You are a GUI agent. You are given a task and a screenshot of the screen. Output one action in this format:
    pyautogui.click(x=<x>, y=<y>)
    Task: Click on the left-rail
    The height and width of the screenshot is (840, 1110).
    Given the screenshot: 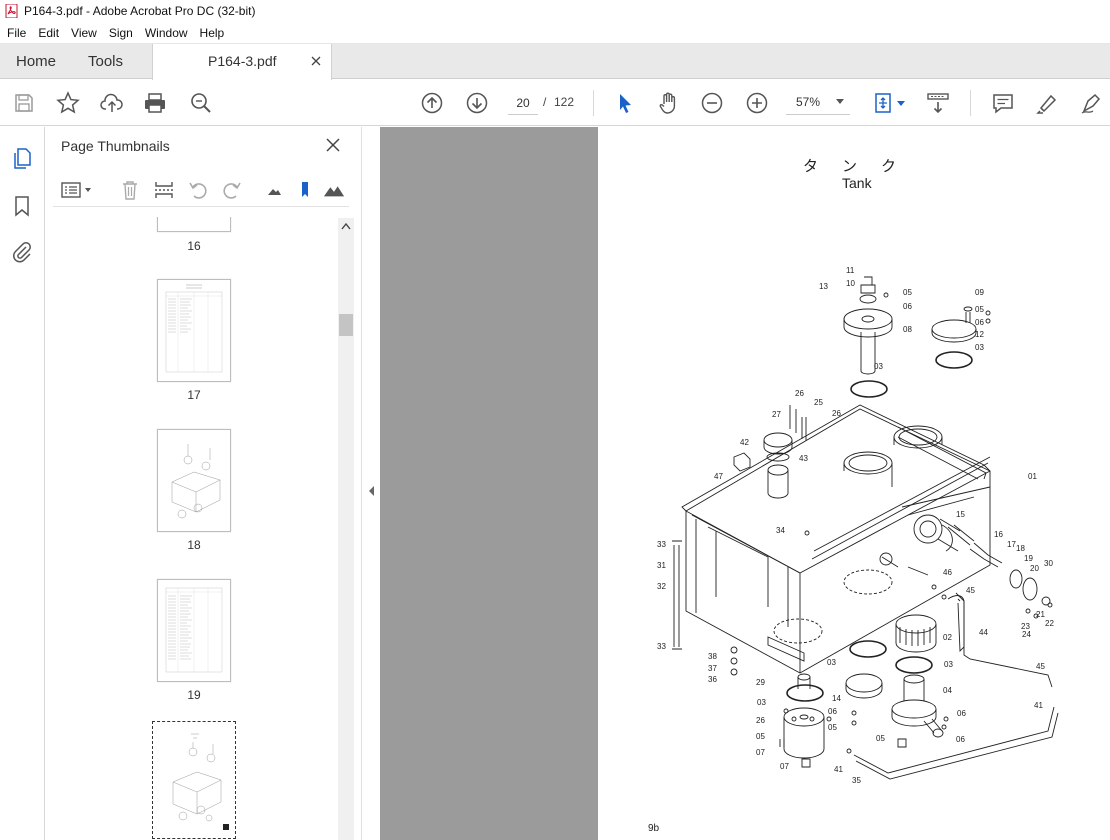 What is the action you would take?
    pyautogui.click(x=22, y=483)
    